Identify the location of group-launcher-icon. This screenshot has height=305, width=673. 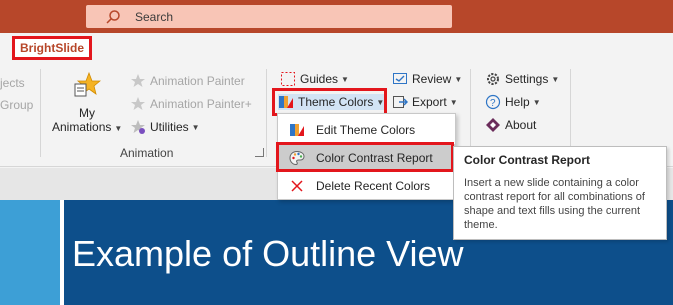
(259, 152).